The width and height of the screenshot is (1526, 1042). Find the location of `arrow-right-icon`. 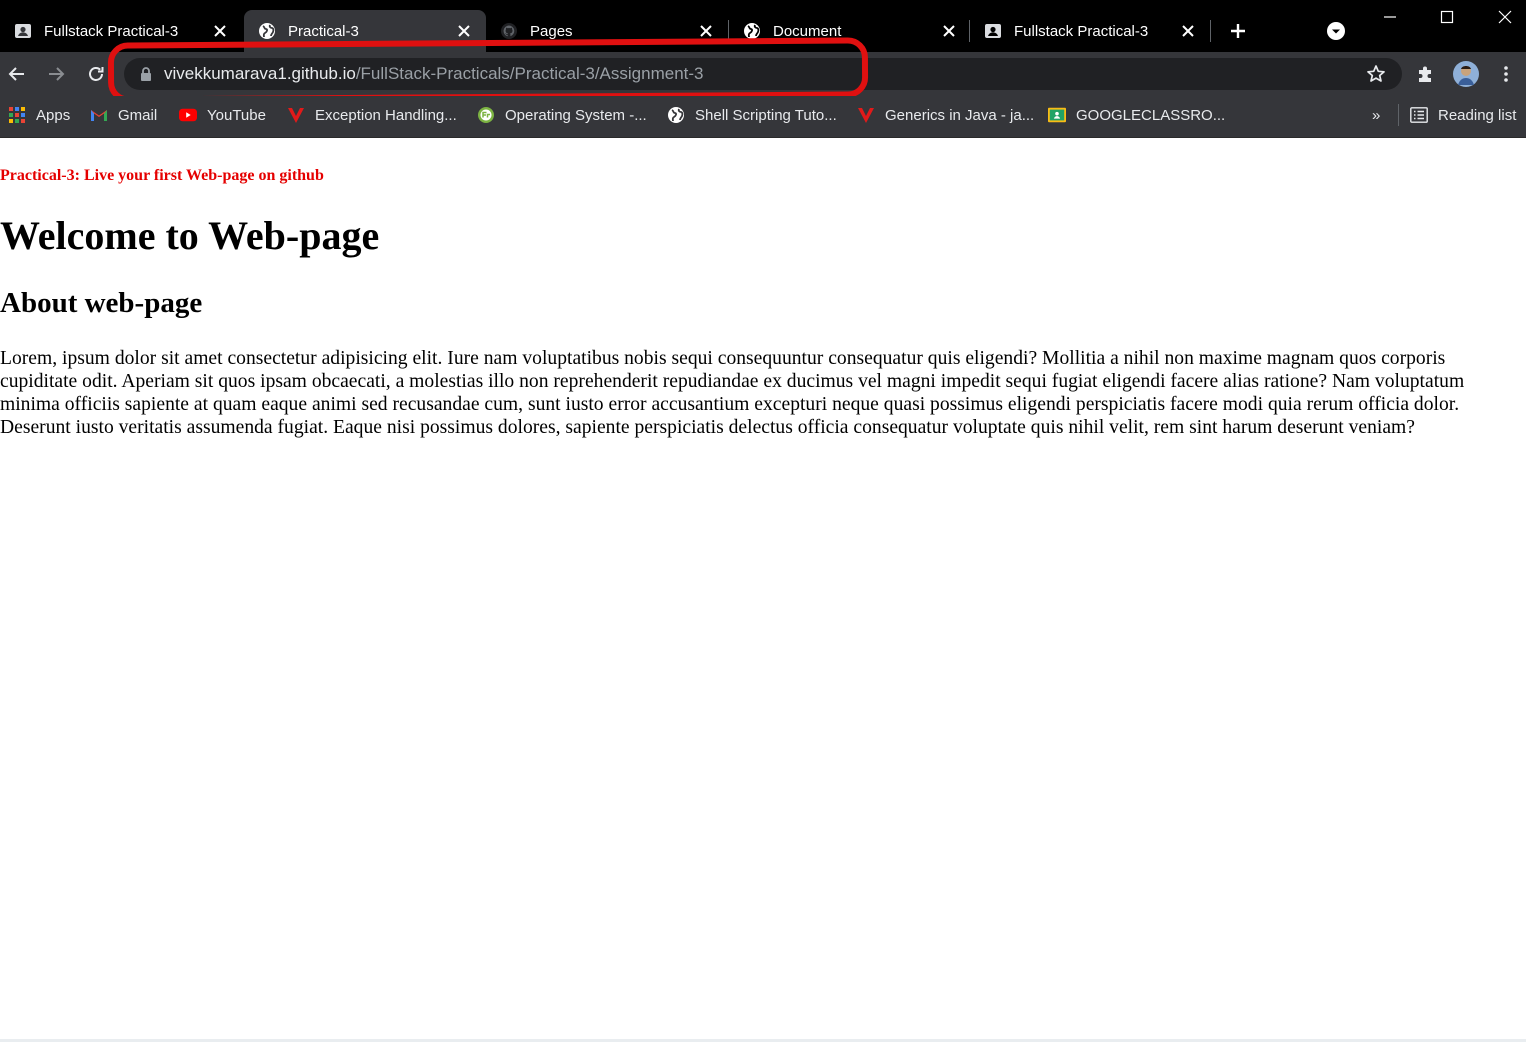

arrow-right-icon is located at coordinates (57, 74).